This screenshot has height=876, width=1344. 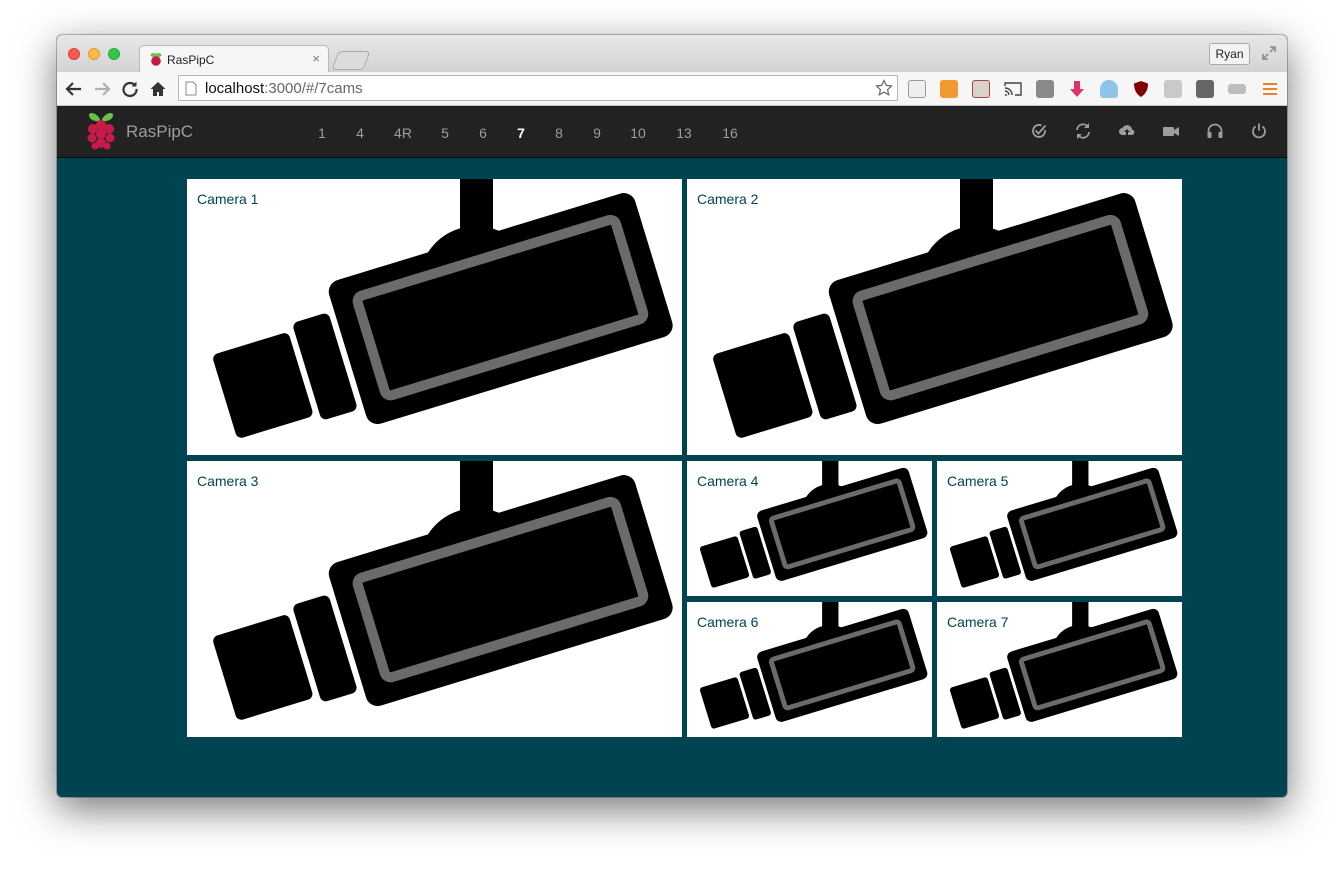 I want to click on page-icon, so click(x=191, y=88).